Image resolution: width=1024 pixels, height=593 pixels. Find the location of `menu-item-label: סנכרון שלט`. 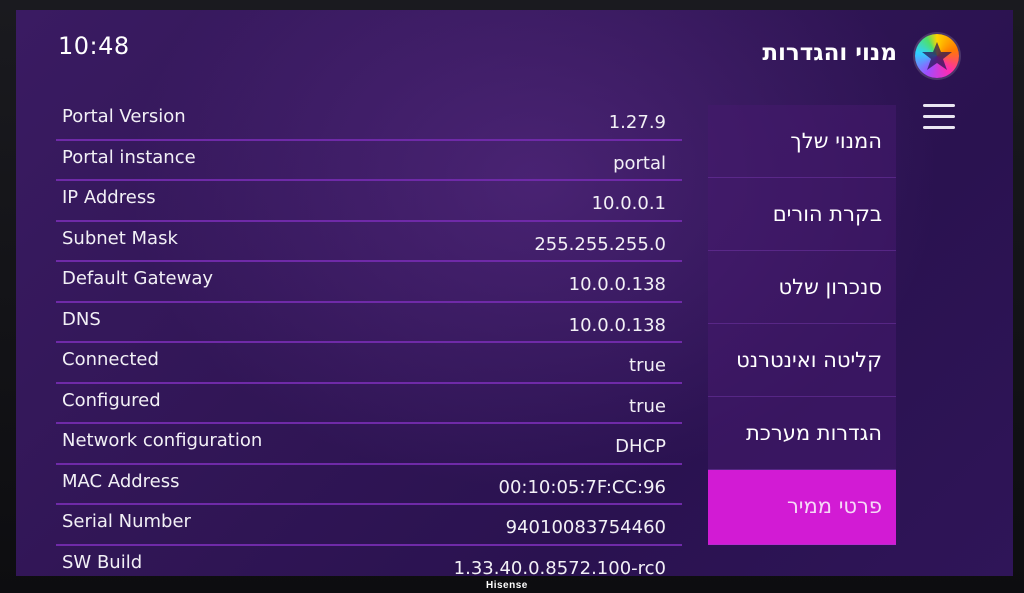

menu-item-label: סנכרון שלט is located at coordinates (830, 287).